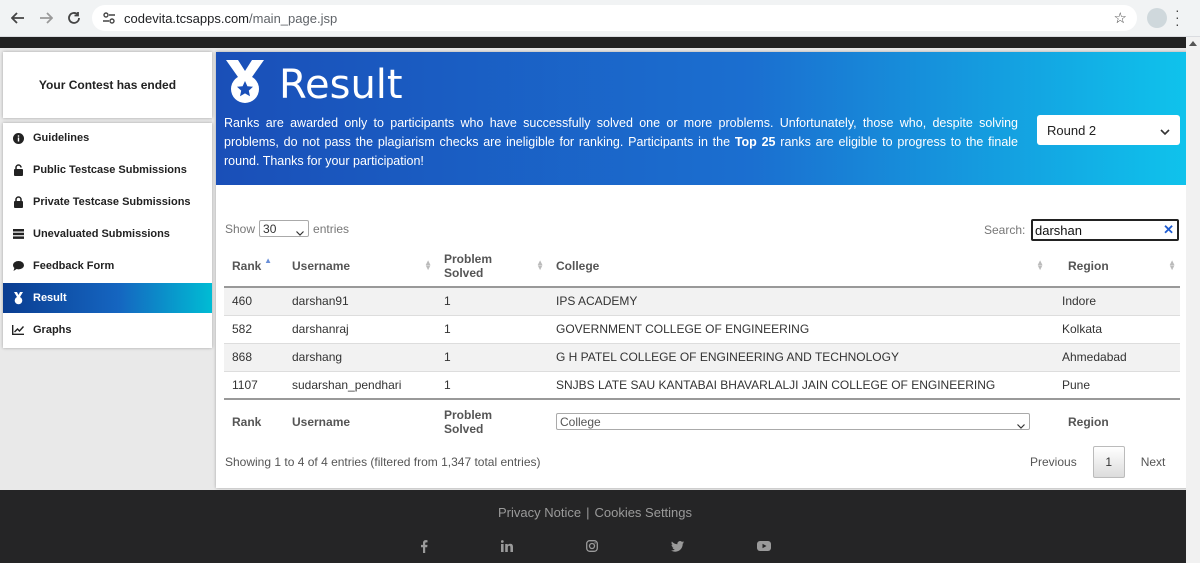 The image size is (1200, 563). Describe the element at coordinates (109, 20) in the screenshot. I see `site-settings-icon` at that location.